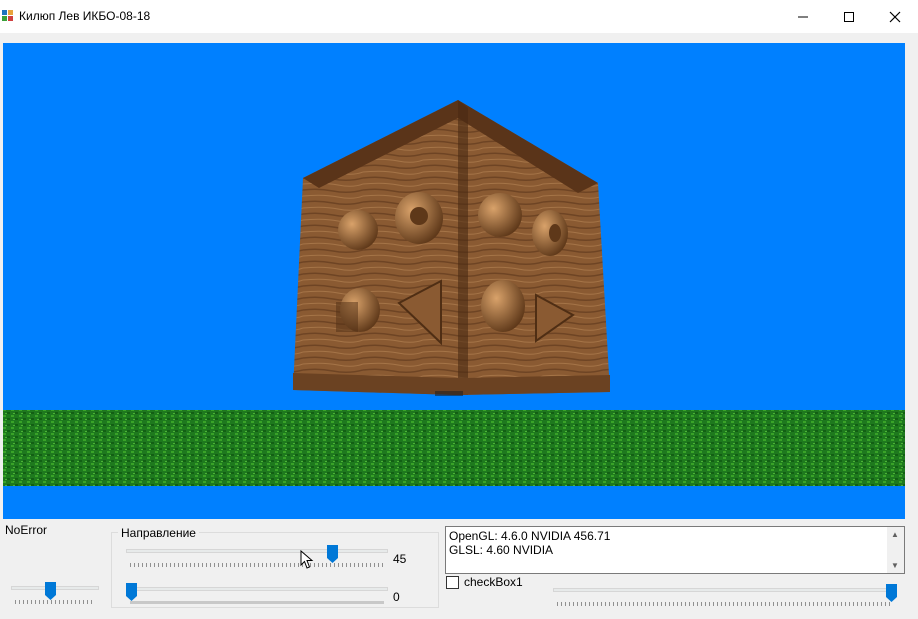  I want to click on glsl-version-text: GLSL: 4.60 NVIDIA, so click(501, 550).